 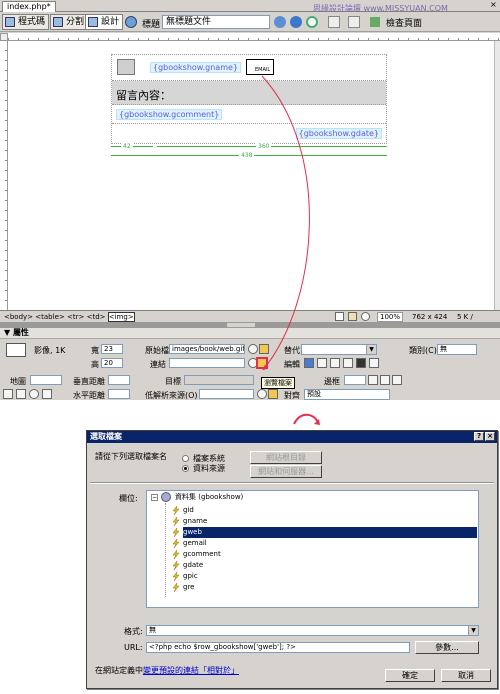 What do you see at coordinates (335, 363) in the screenshot?
I see `crop-icon` at bounding box center [335, 363].